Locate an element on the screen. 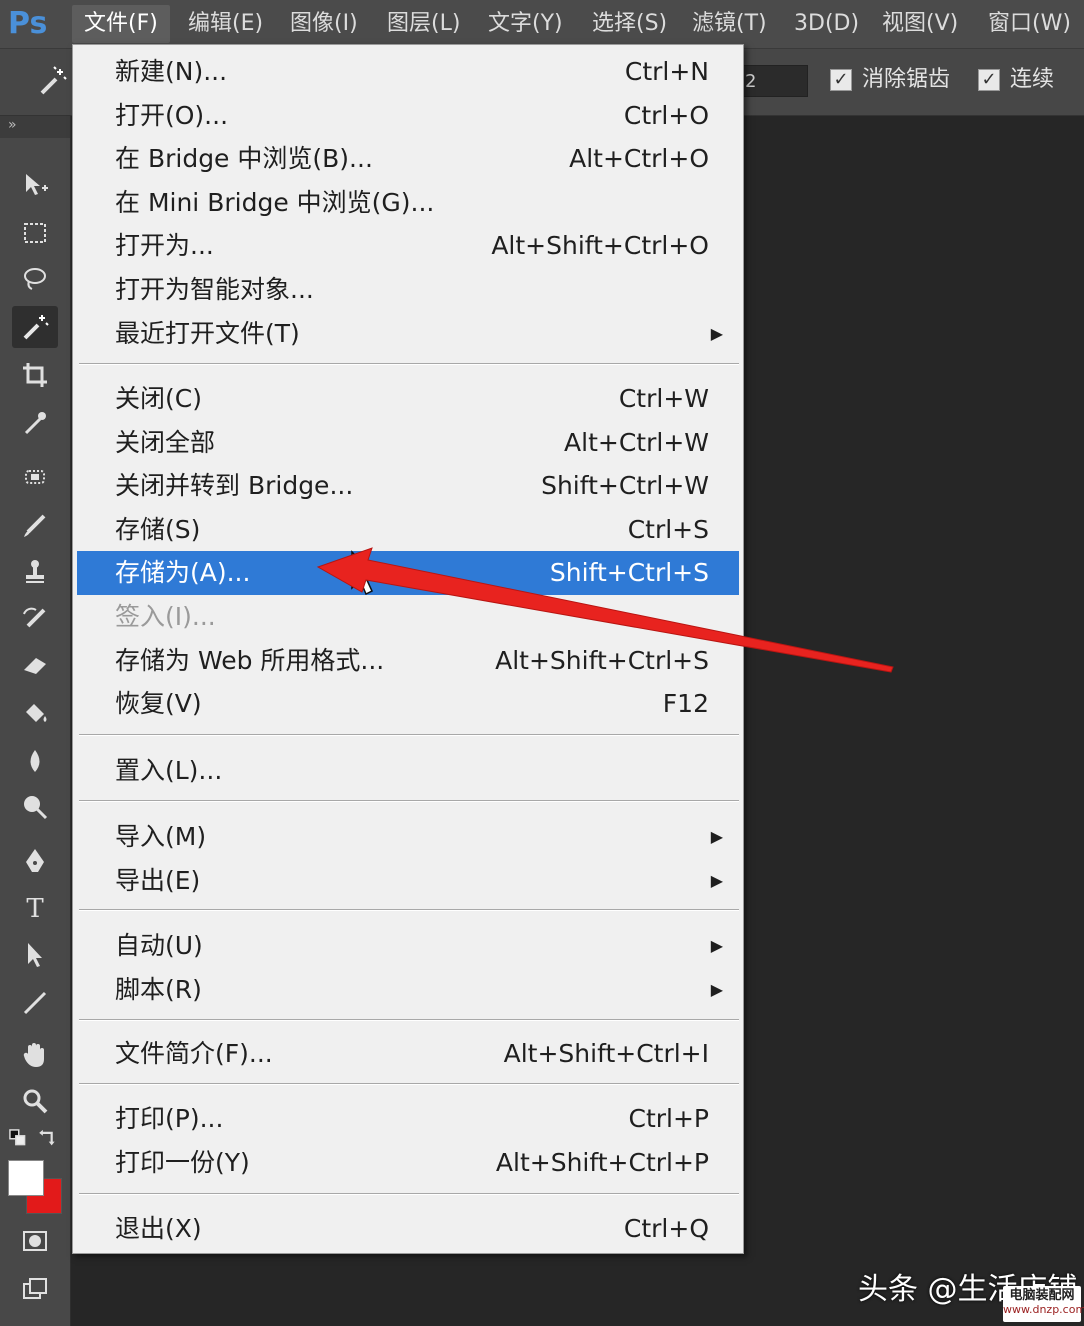 This screenshot has height=1326, width=1084. contiguous-label: 连续 is located at coordinates (1032, 79).